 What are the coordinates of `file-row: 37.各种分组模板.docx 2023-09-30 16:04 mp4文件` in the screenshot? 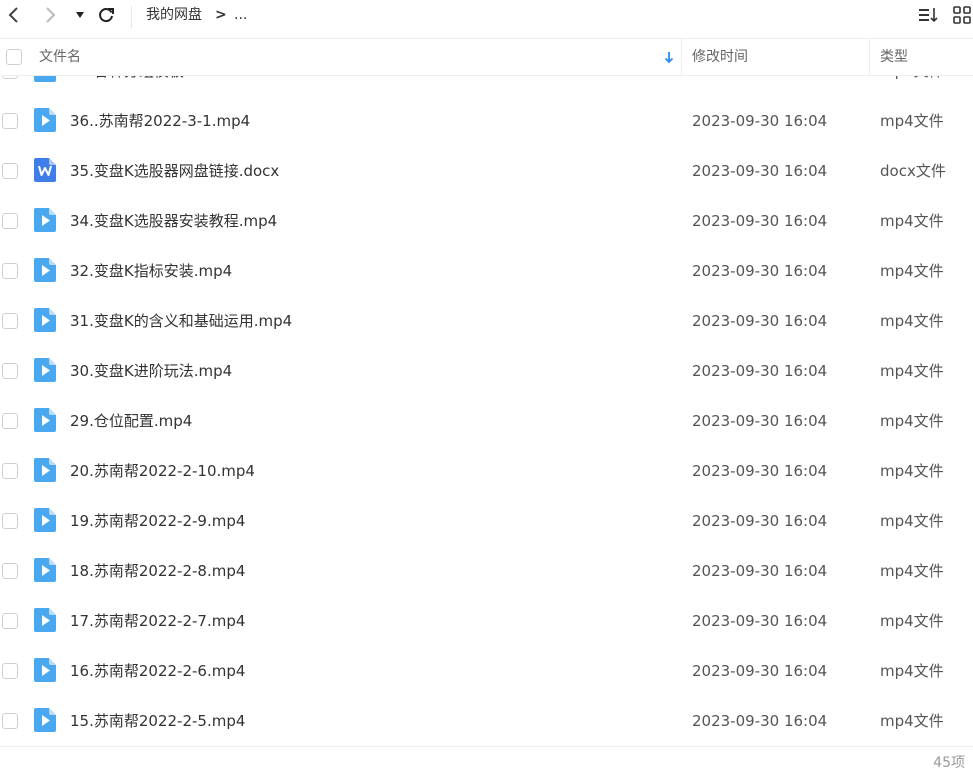 It's located at (486, 86).